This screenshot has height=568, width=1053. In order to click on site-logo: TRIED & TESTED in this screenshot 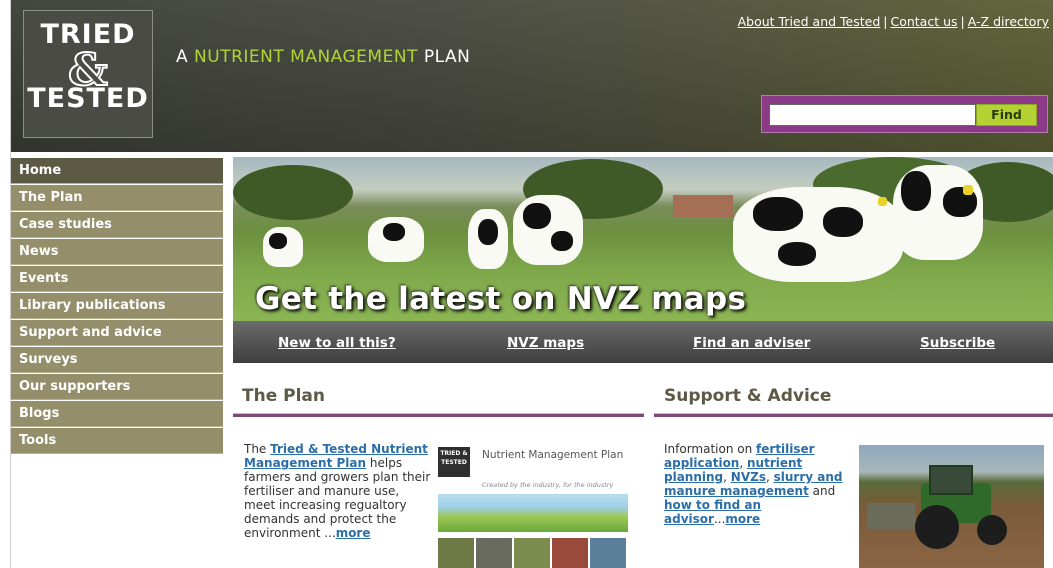, I will do `click(88, 74)`.